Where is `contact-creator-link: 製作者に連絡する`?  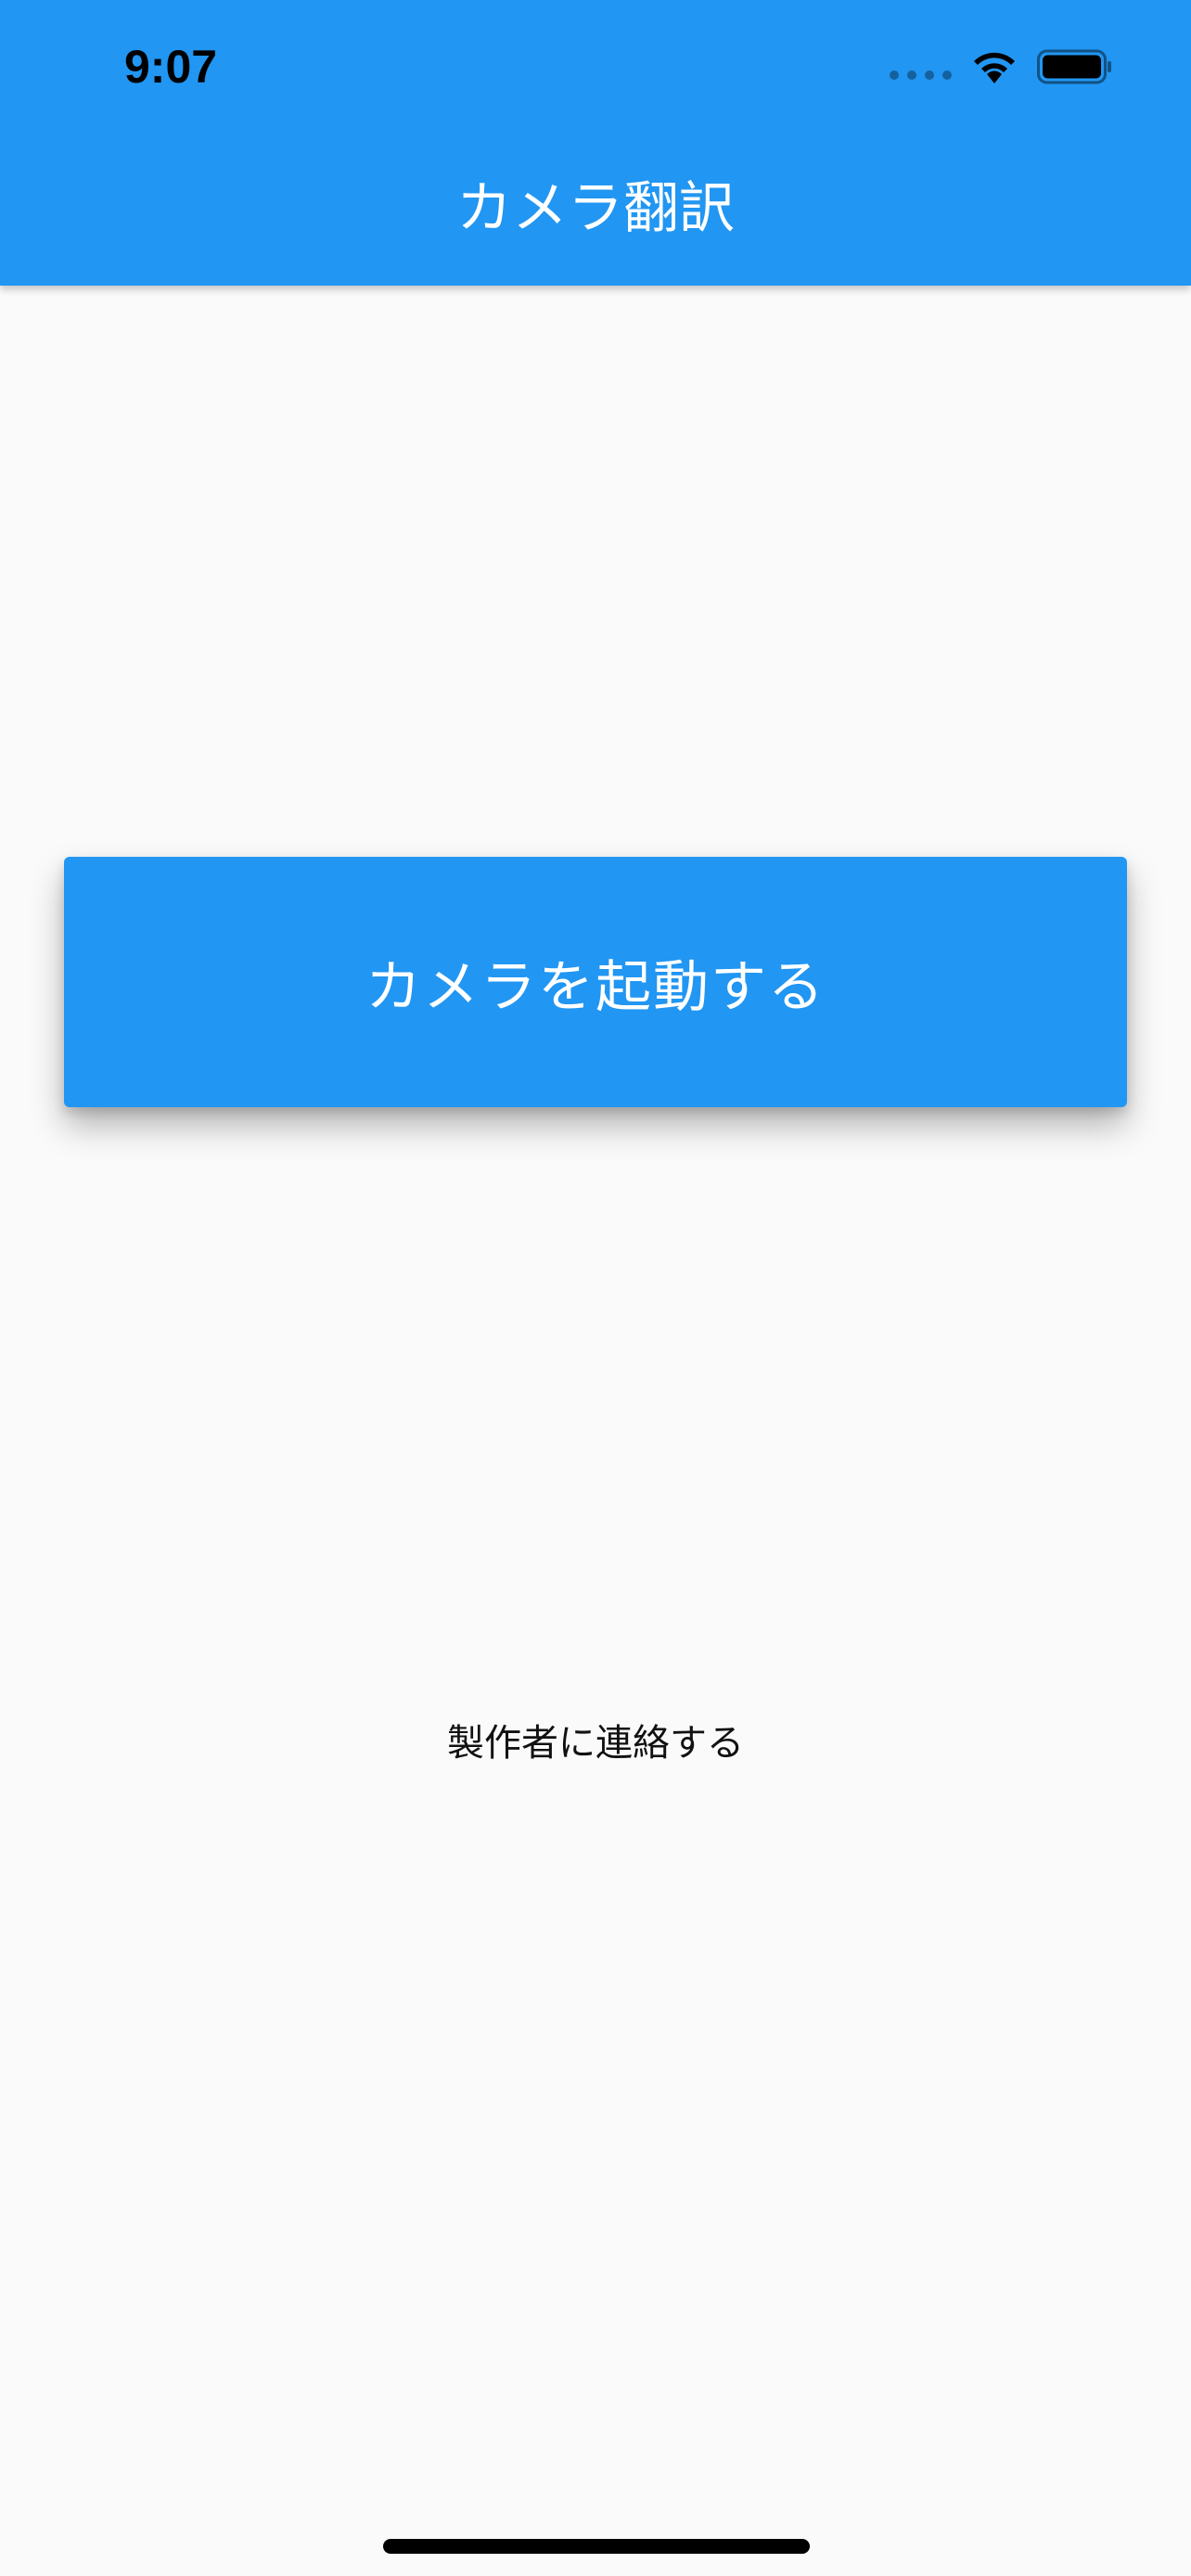 contact-creator-link: 製作者に連絡する is located at coordinates (595, 1743).